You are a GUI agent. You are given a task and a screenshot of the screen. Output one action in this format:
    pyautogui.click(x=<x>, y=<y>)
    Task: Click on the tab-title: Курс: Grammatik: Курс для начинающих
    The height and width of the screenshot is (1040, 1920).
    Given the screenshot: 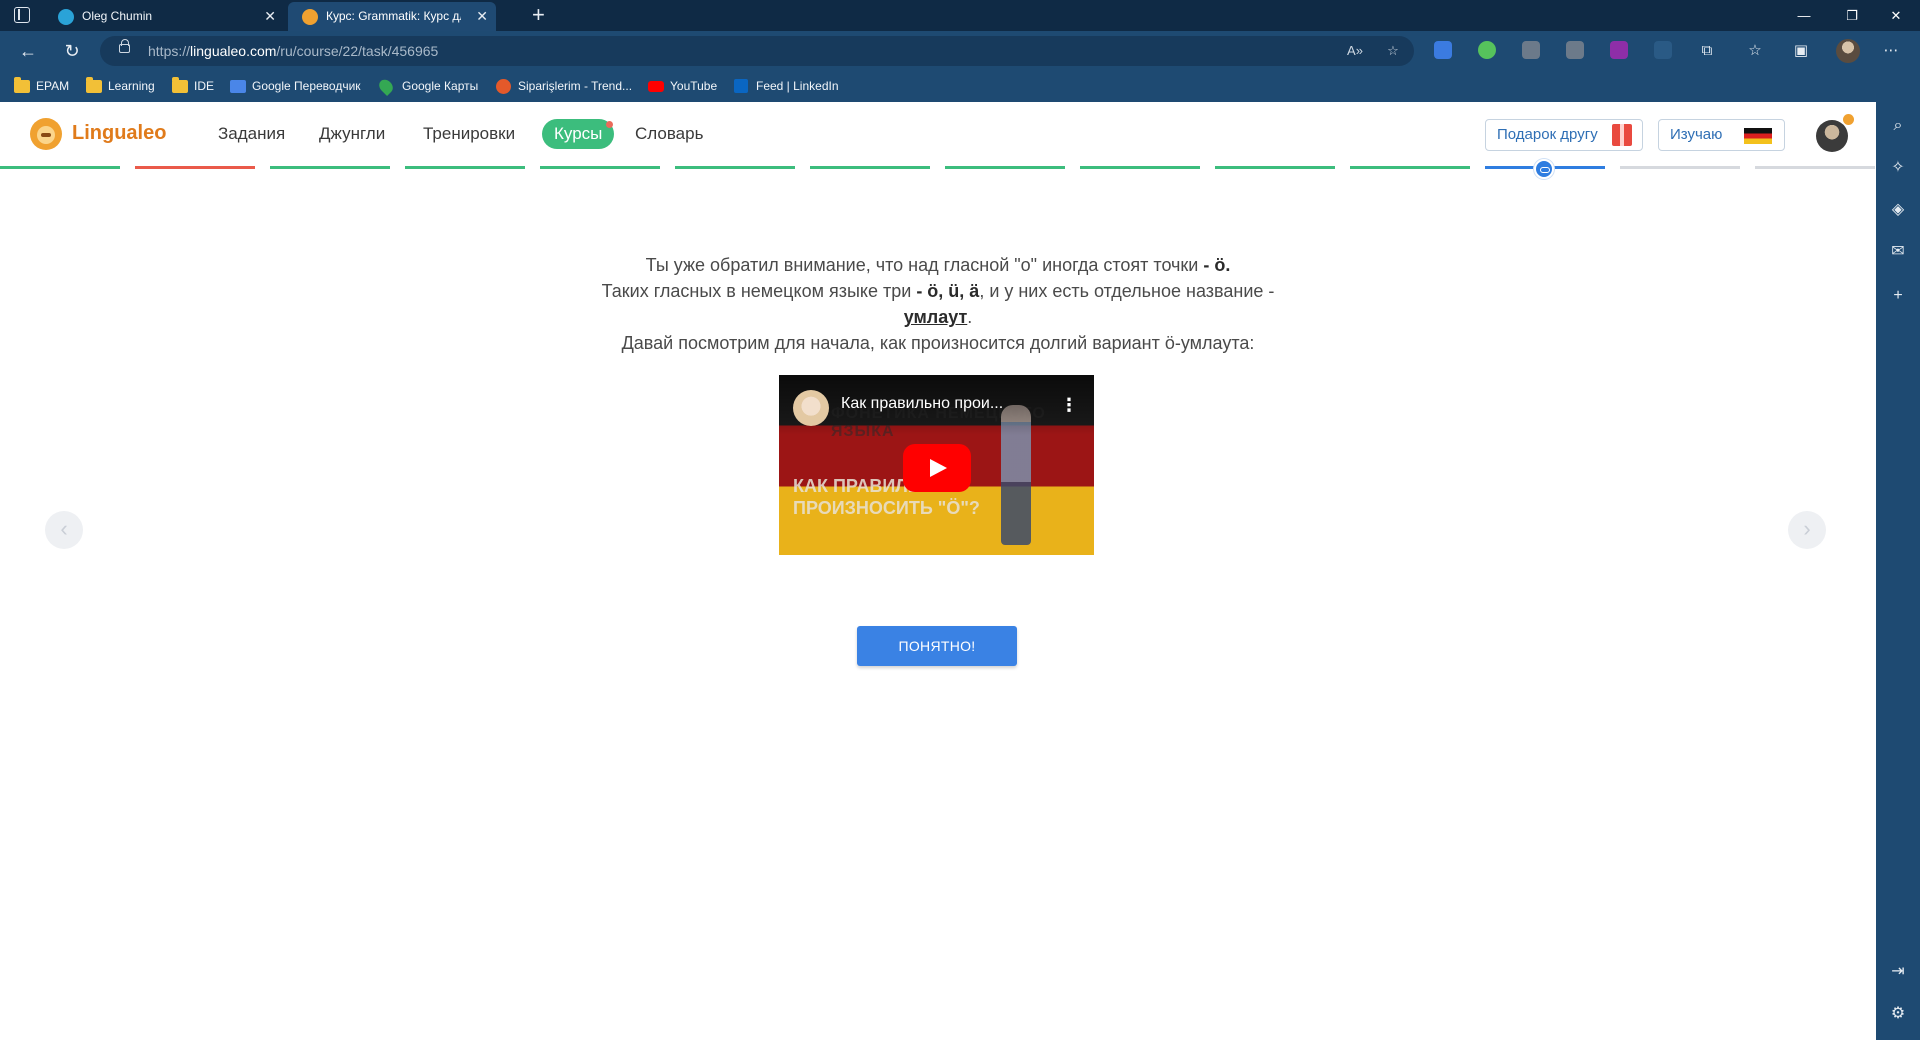 What is the action you would take?
    pyautogui.click(x=393, y=16)
    